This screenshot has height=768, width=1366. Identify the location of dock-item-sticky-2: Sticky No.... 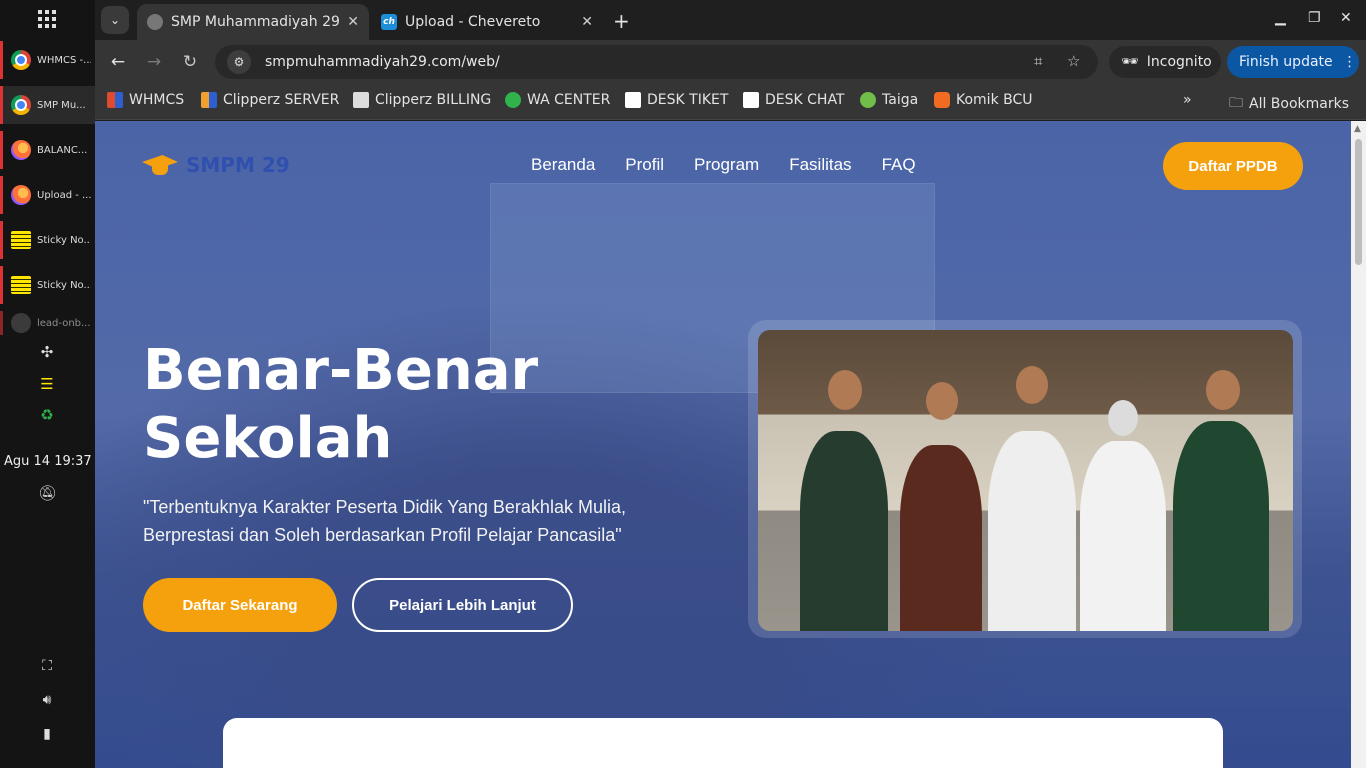
(47, 285).